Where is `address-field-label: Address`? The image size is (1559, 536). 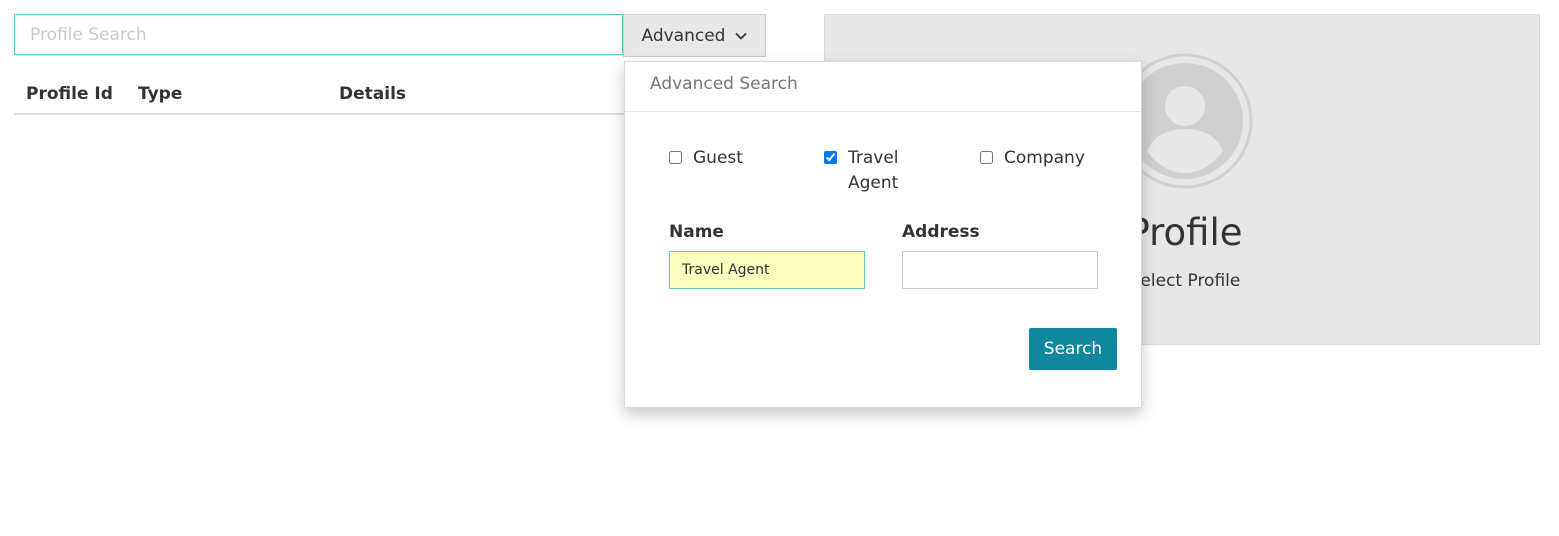
address-field-label: Address is located at coordinates (941, 232).